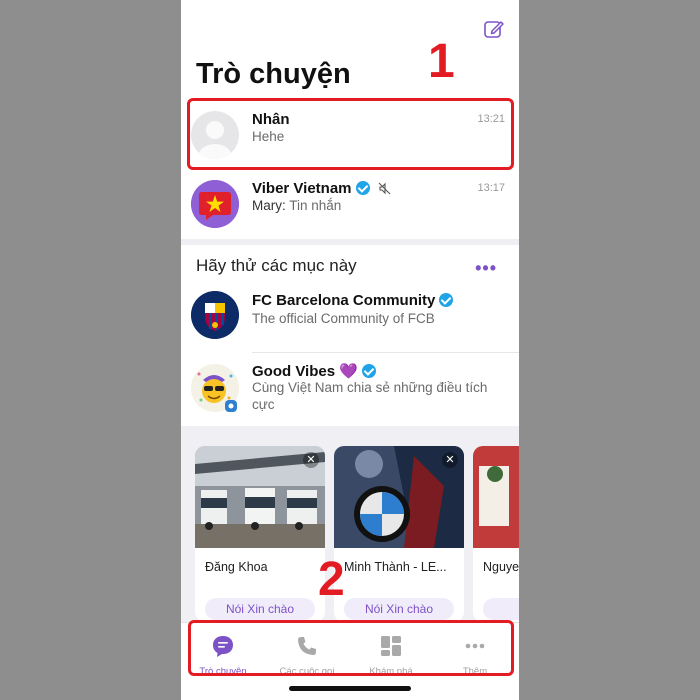 The height and width of the screenshot is (700, 700). I want to click on person-card: ✕ Đăng Khoa Nói Xin chào, so click(260, 534).